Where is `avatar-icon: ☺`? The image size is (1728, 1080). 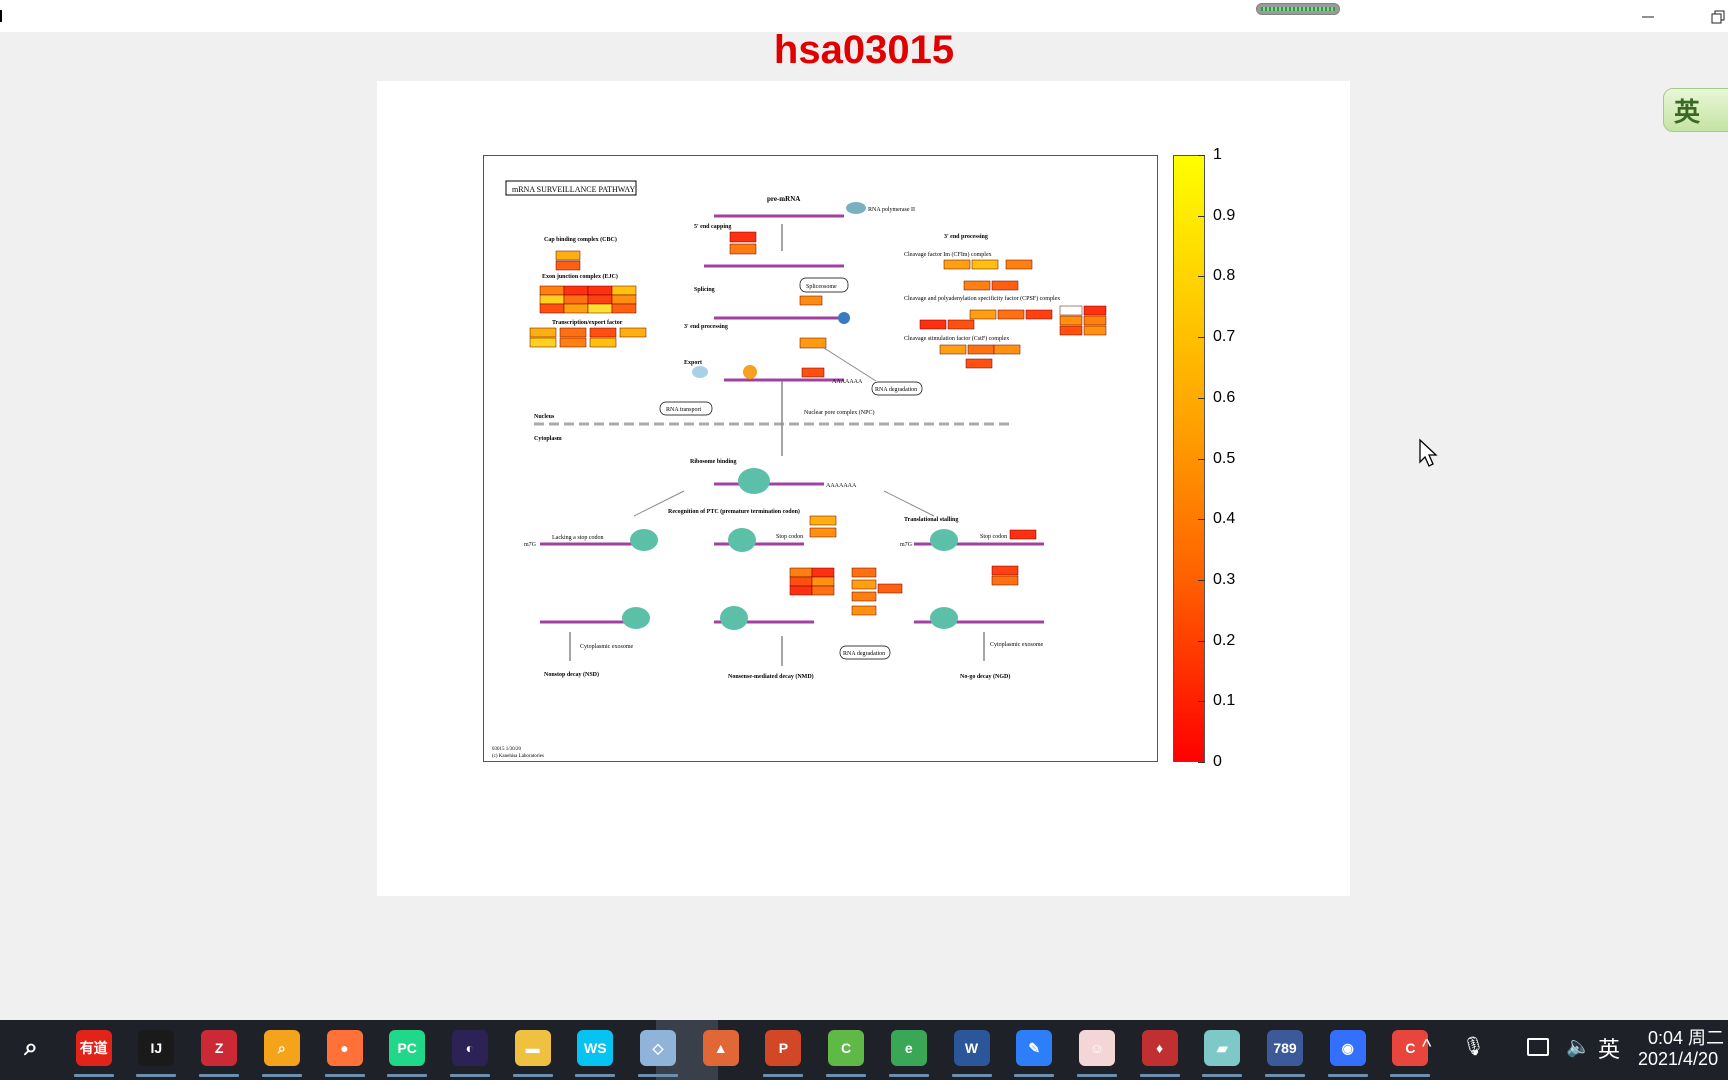
avatar-icon: ☺ is located at coordinates (1096, 1048).